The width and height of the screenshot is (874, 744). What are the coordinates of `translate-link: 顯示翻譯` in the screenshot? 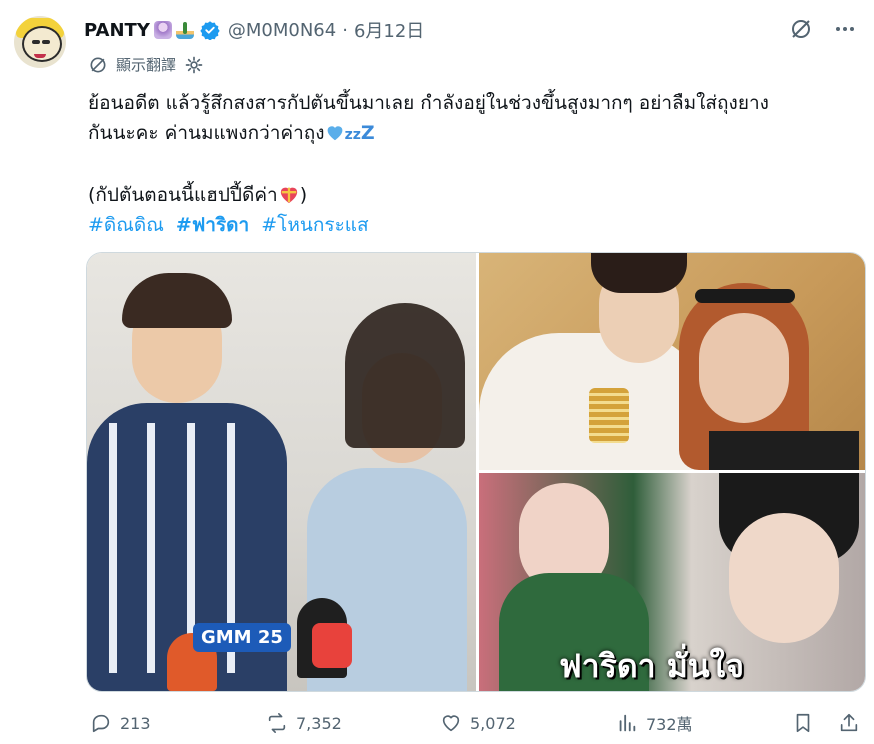 It's located at (146, 64).